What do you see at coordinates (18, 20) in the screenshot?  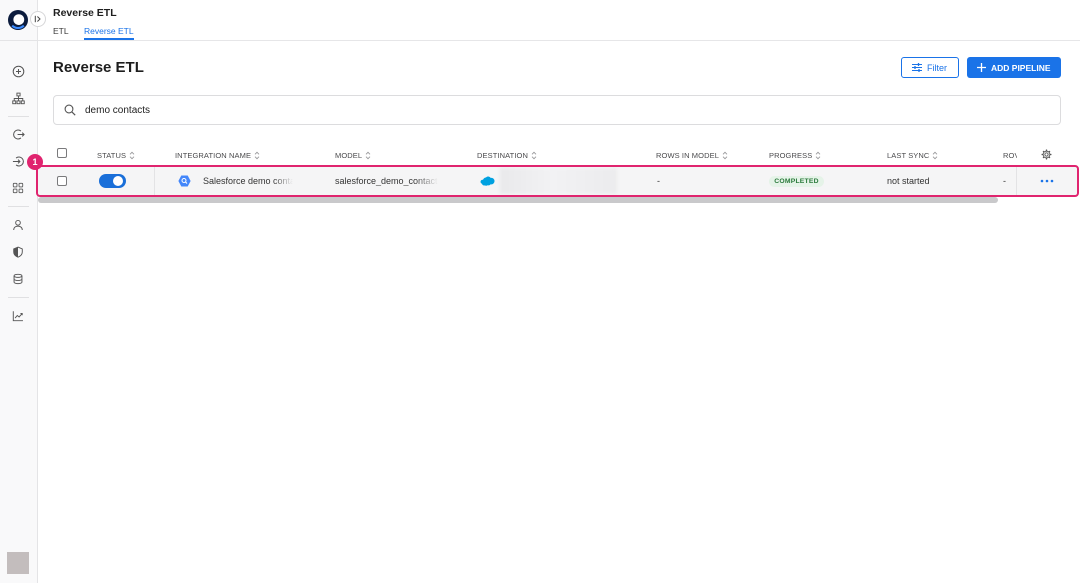 I see `logo-icon` at bounding box center [18, 20].